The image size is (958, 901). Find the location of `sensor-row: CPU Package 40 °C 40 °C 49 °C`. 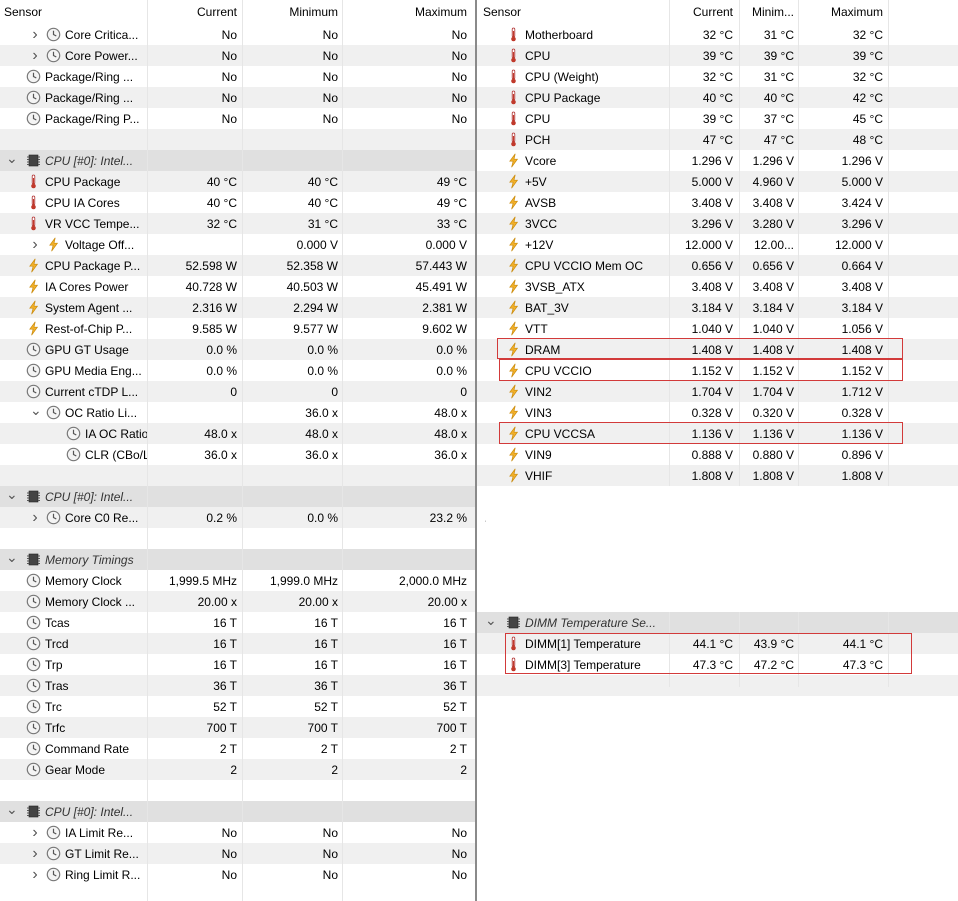

sensor-row: CPU Package 40 °C 40 °C 49 °C is located at coordinates (237, 181).